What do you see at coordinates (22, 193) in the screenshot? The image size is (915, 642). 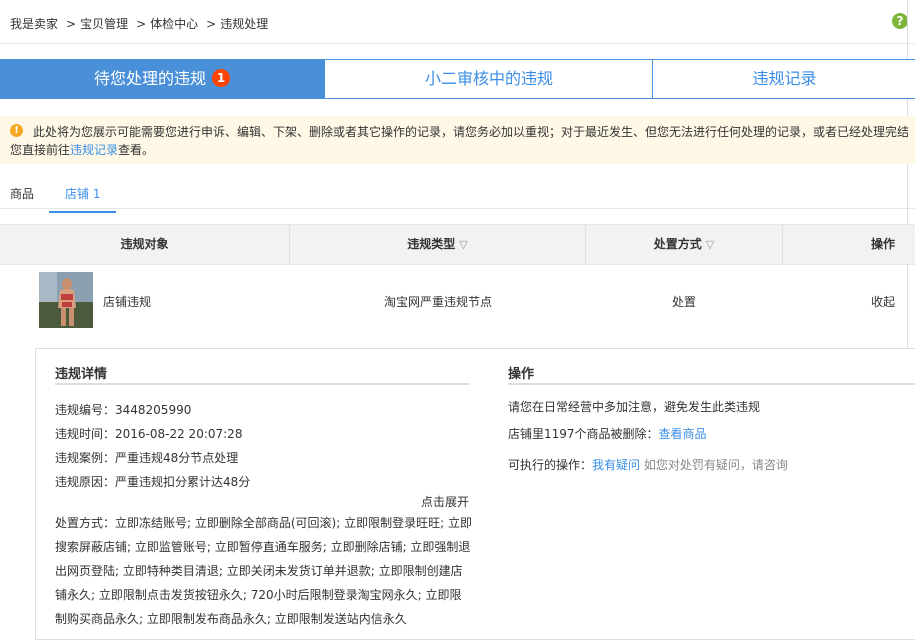 I see `subtab-items: 商品` at bounding box center [22, 193].